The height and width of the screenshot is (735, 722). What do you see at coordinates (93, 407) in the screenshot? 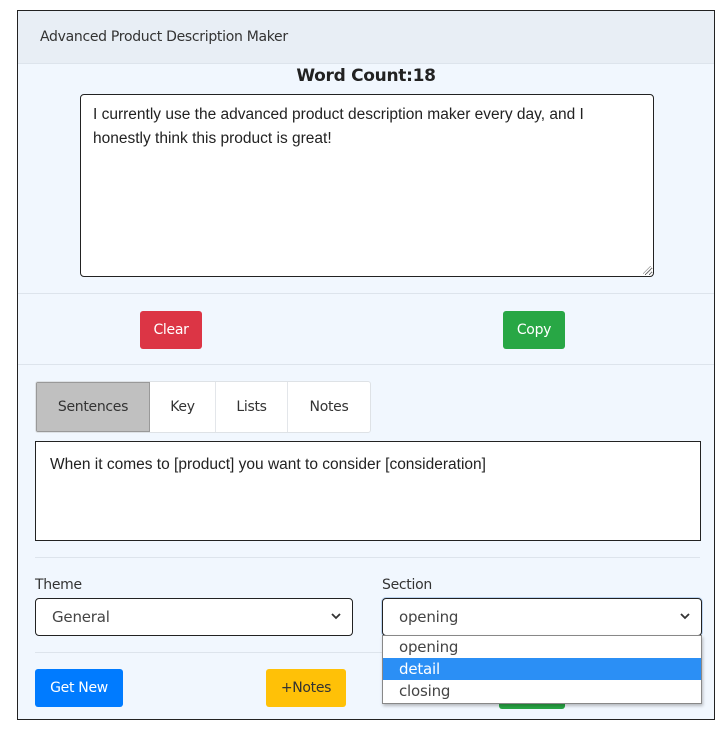
I see `tab-sentences: Sentences` at bounding box center [93, 407].